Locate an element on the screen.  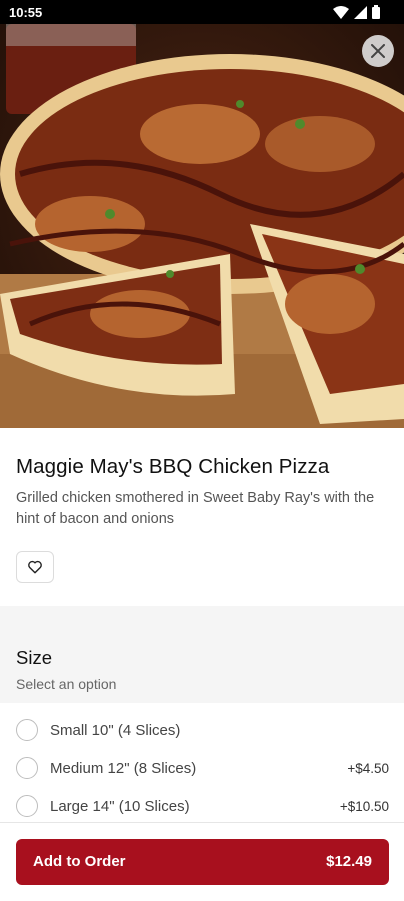
heart-icon is located at coordinates (35, 567).